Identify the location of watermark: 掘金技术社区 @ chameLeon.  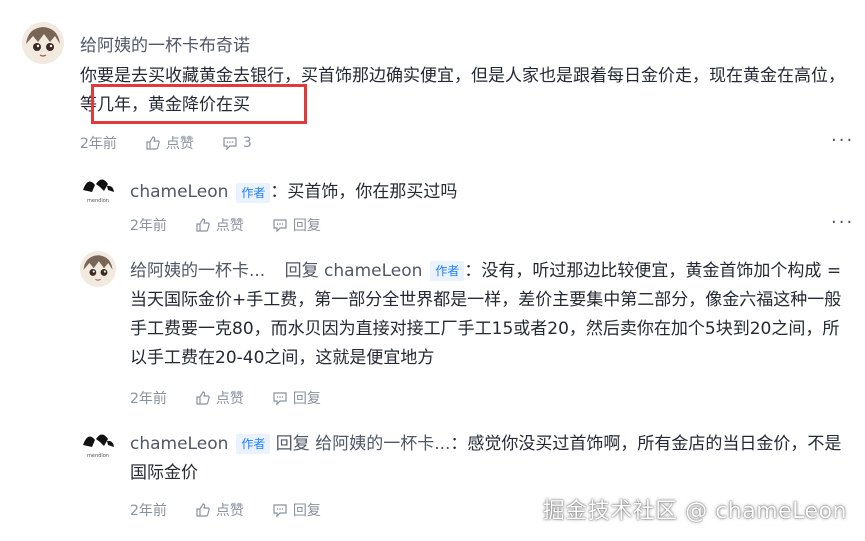
(694, 511).